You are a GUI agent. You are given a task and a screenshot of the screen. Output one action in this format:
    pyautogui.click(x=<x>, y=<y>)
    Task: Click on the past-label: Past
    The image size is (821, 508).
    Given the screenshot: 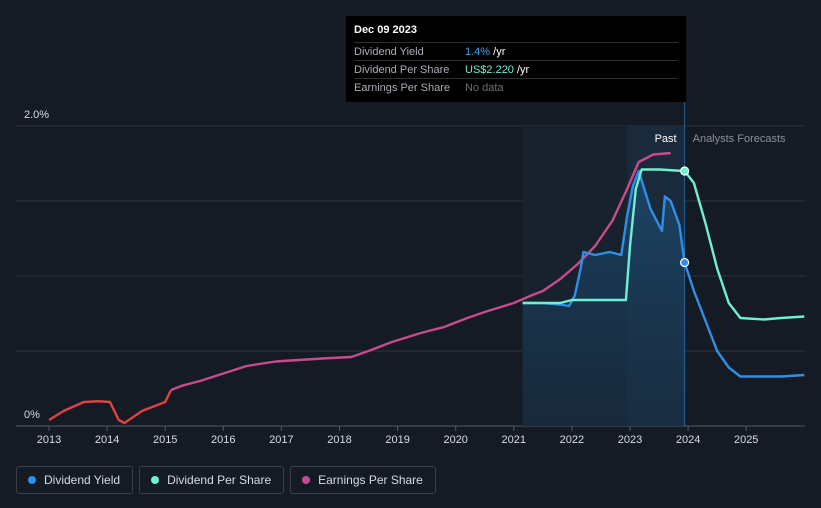 What is the action you would take?
    pyautogui.click(x=666, y=139)
    